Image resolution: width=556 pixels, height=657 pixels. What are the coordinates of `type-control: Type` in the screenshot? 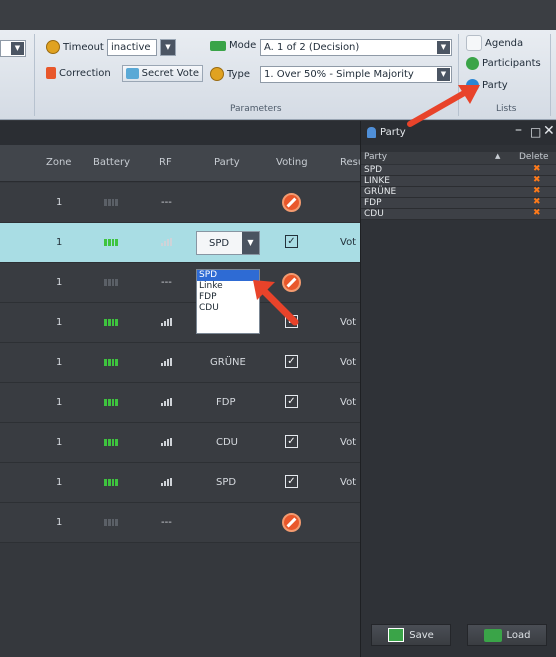 It's located at (230, 74).